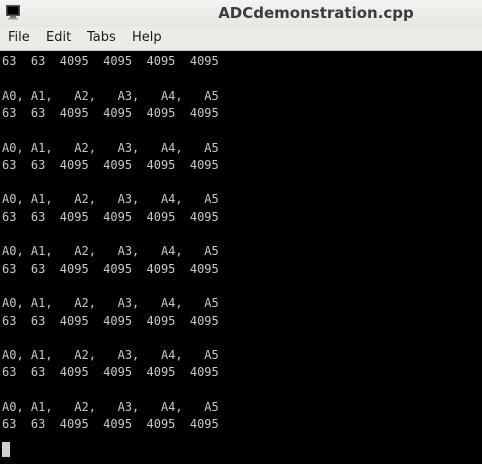 The width and height of the screenshot is (482, 464). What do you see at coordinates (147, 38) in the screenshot?
I see `menu-help: Help` at bounding box center [147, 38].